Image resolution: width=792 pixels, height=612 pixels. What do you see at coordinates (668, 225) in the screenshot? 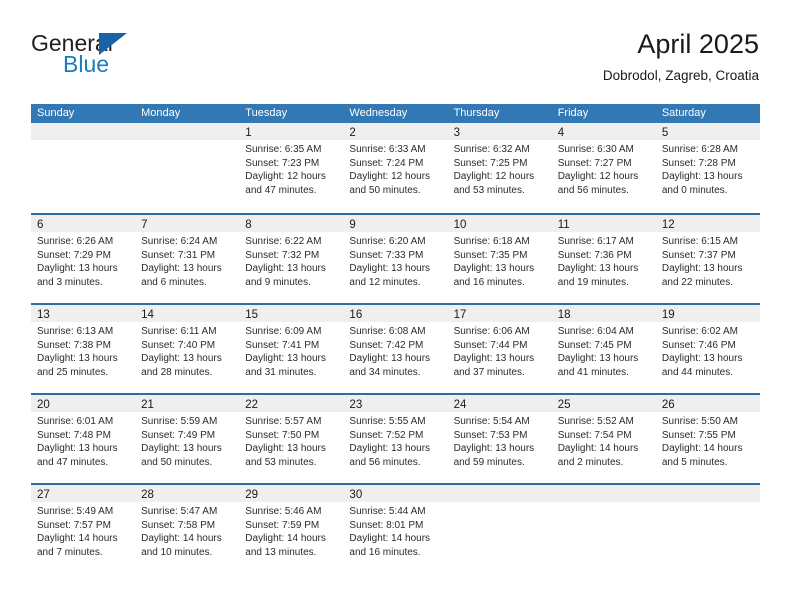
I see `day-number: 12` at bounding box center [668, 225].